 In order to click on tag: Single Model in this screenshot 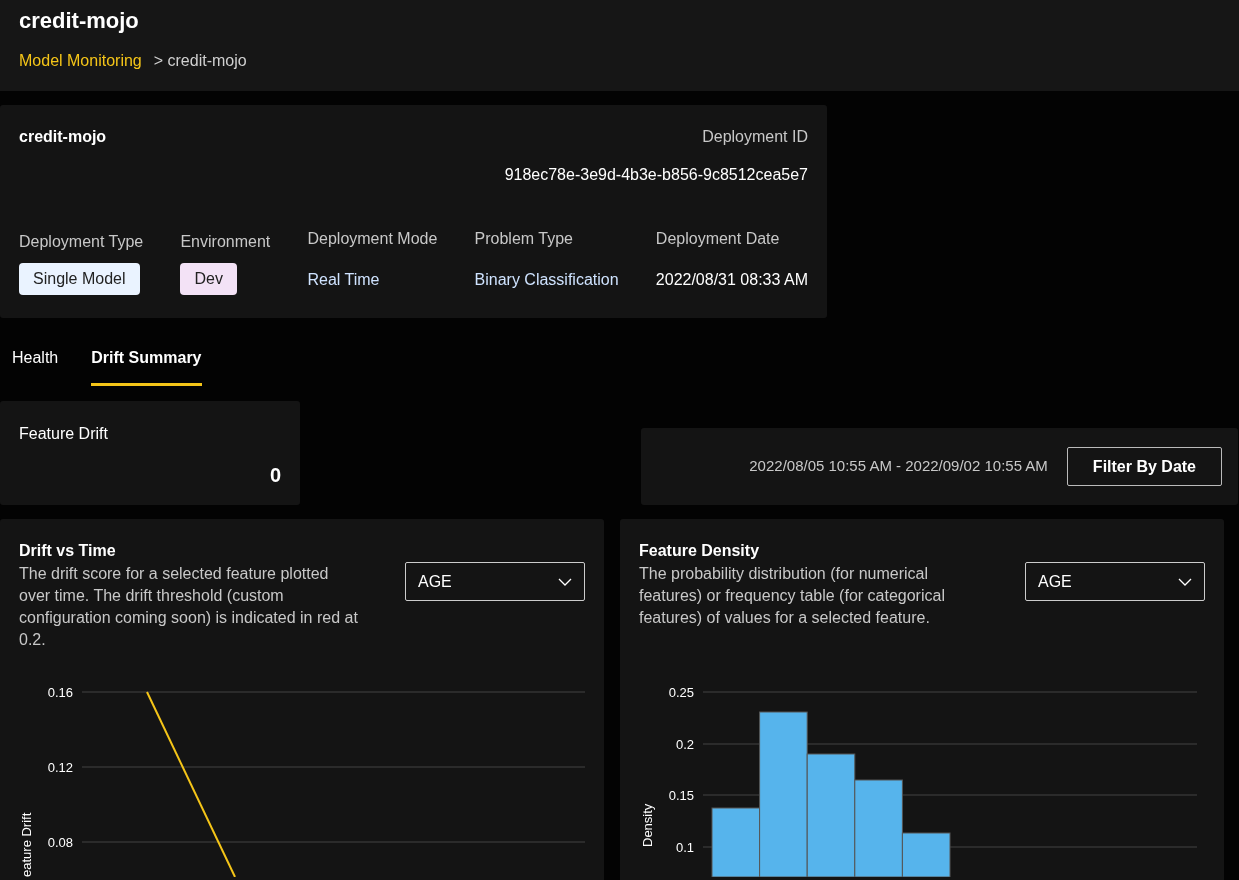, I will do `click(79, 279)`.